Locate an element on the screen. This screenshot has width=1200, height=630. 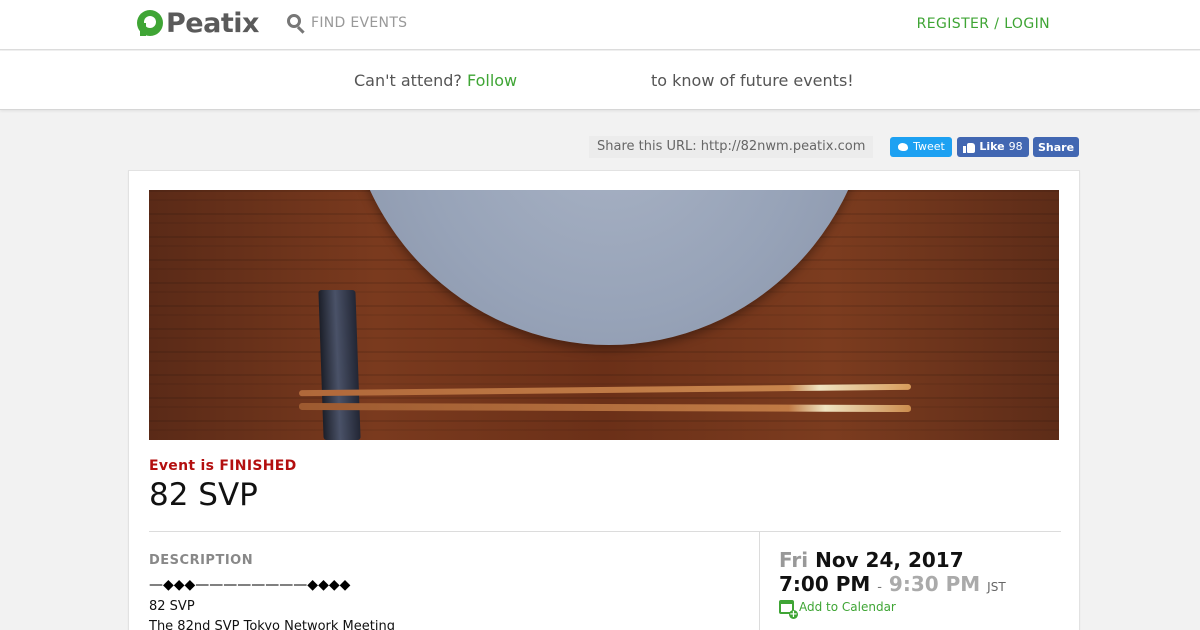
cant-attend-text: Can't attend? is located at coordinates (408, 80).